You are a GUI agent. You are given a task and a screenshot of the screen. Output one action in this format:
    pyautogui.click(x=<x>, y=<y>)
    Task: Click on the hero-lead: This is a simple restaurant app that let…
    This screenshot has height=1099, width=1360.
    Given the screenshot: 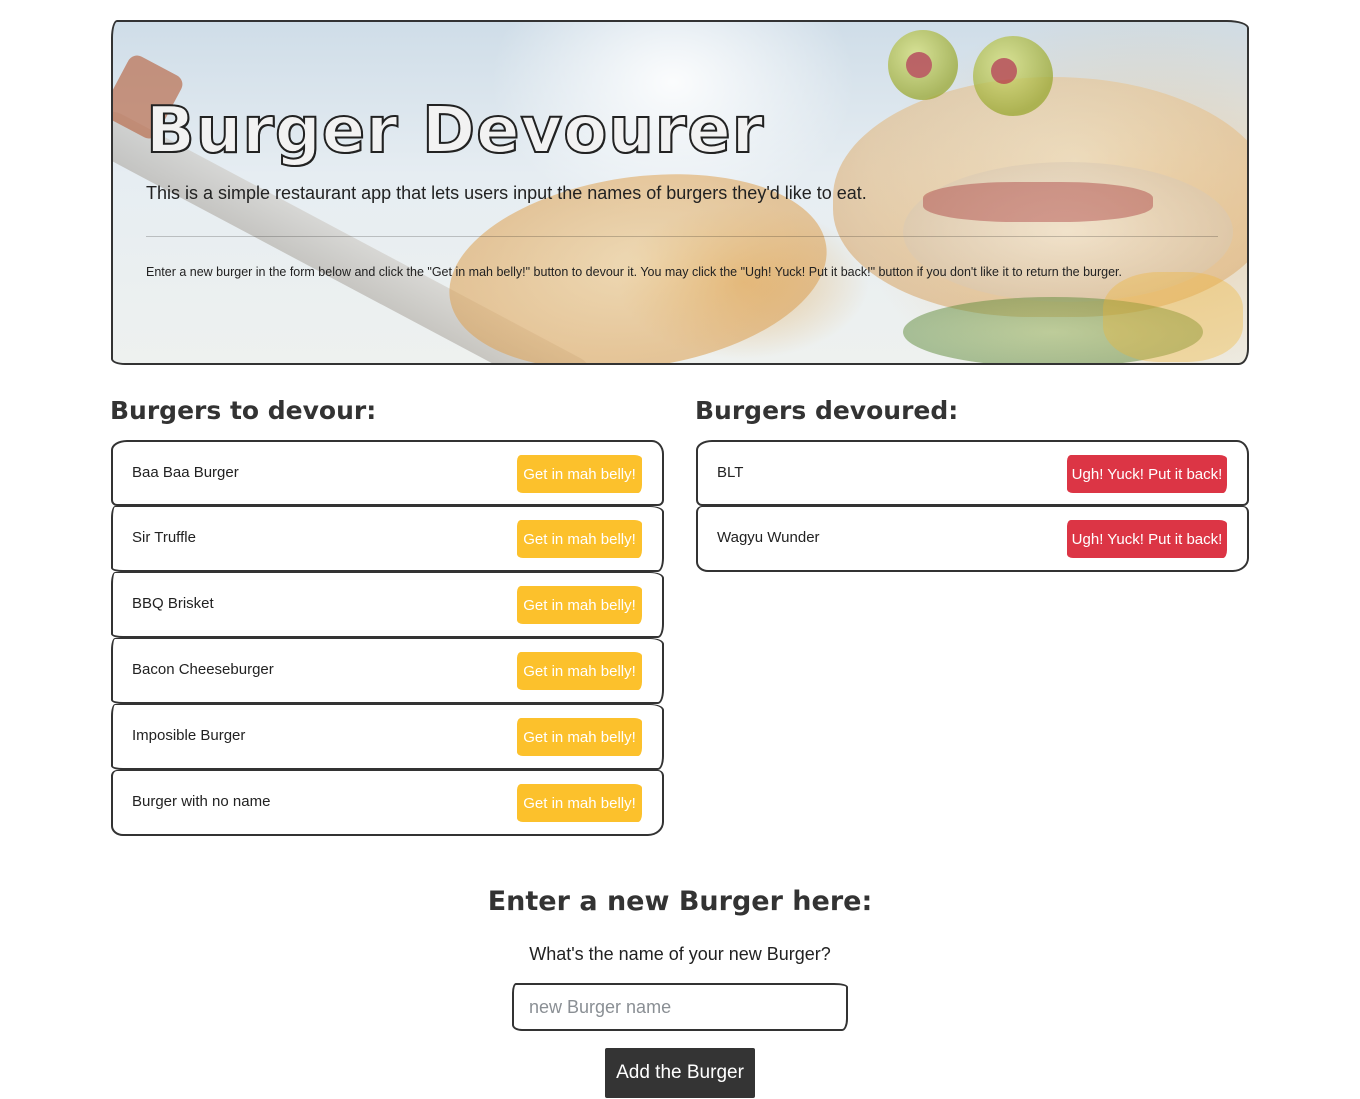 What is the action you would take?
    pyautogui.click(x=506, y=193)
    